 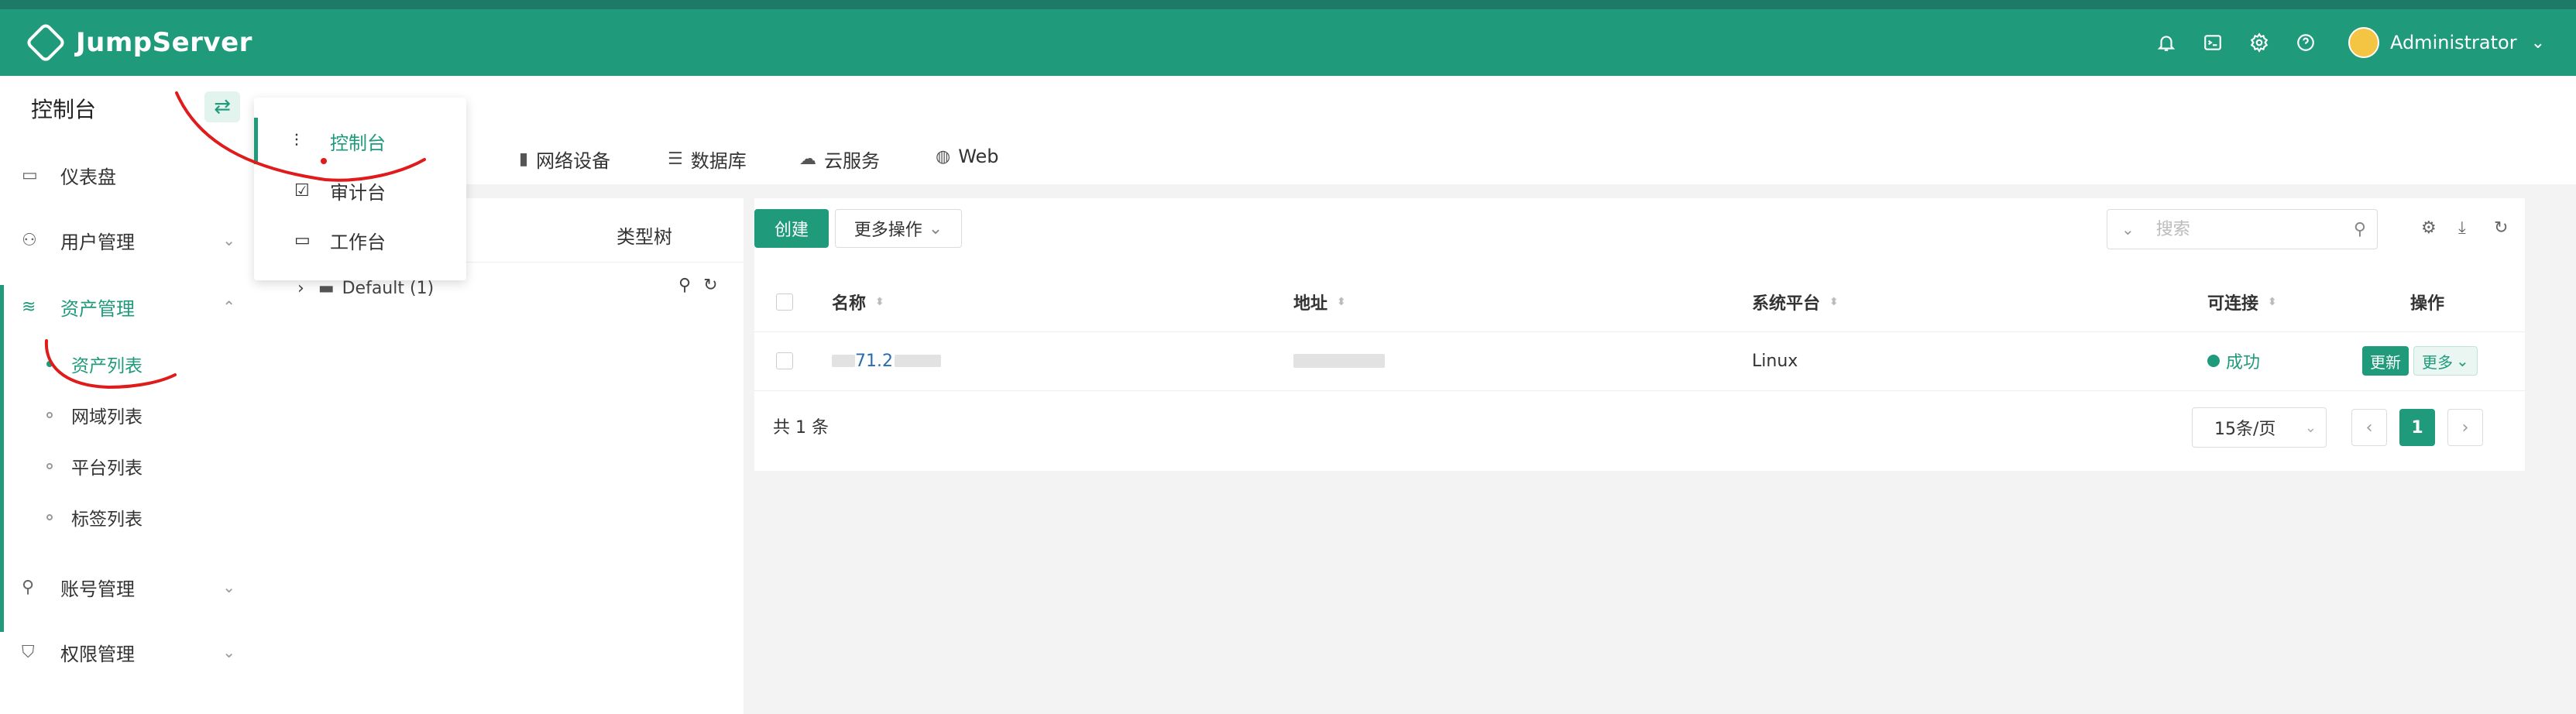 I want to click on account-icon: ⚲, so click(x=28, y=587).